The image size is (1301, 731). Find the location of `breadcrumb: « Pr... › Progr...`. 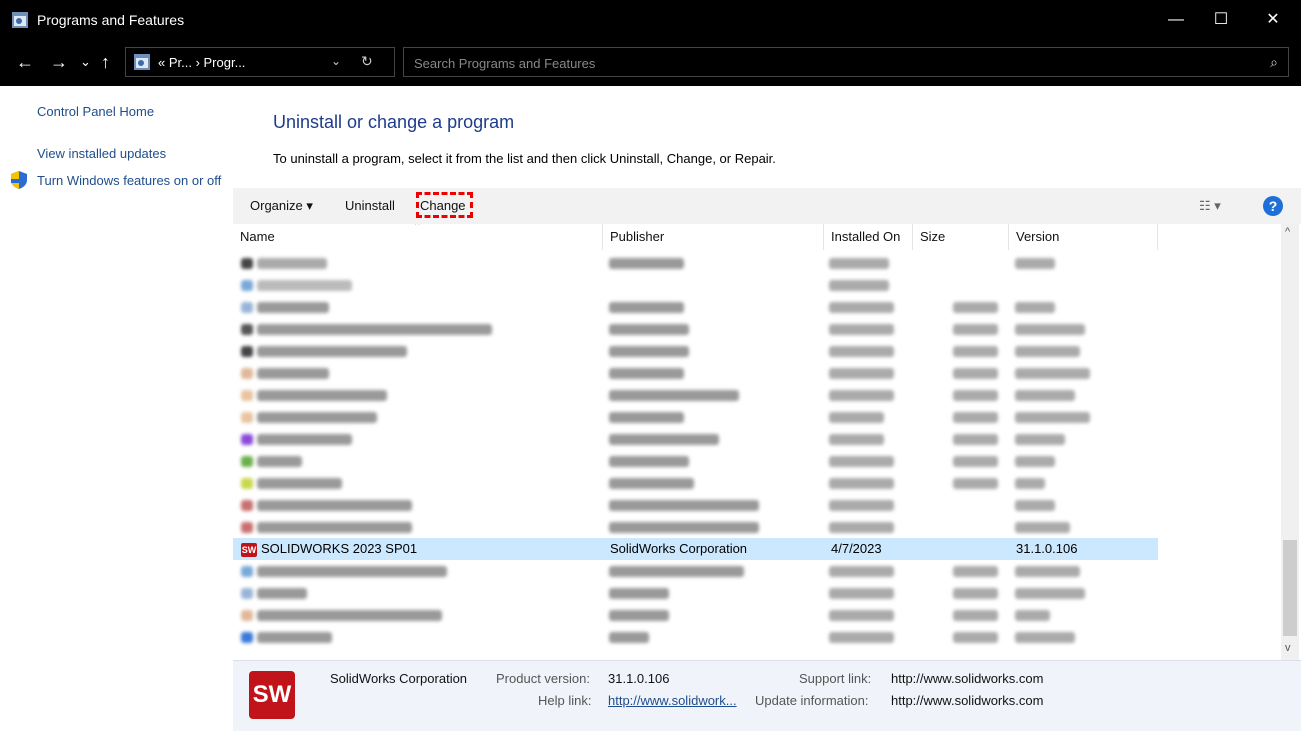

breadcrumb: « Pr... › Progr... is located at coordinates (201, 62).